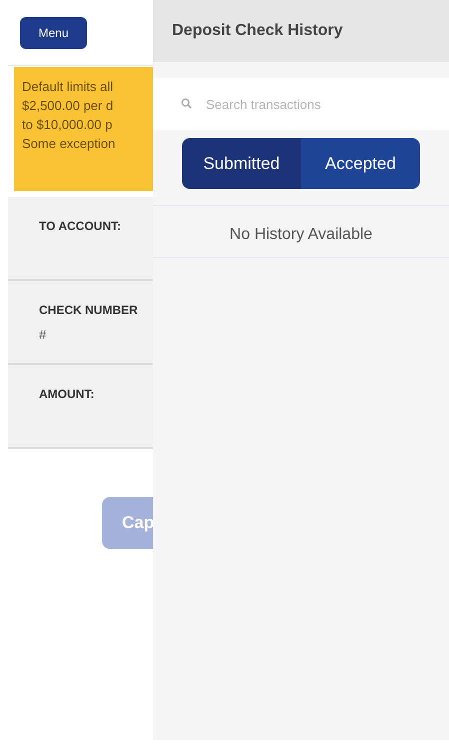  Describe the element at coordinates (257, 31) in the screenshot. I see `panel-title: Deposit Check History` at that location.